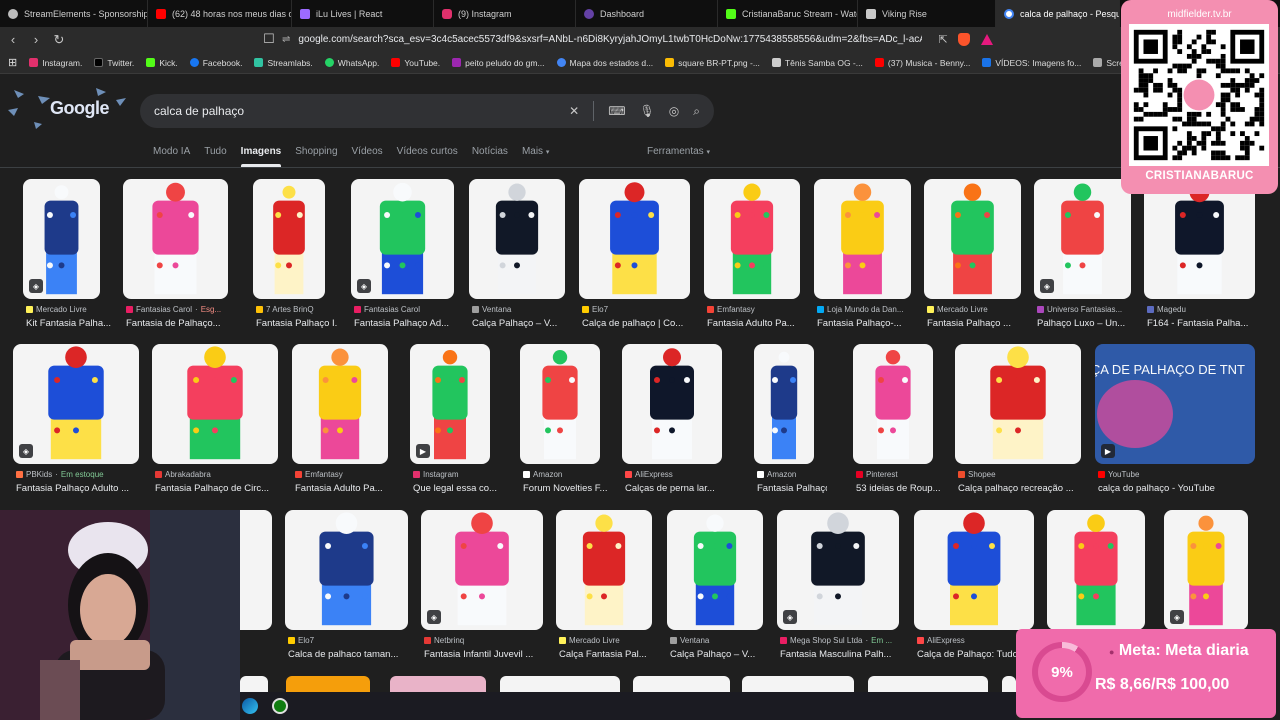 The height and width of the screenshot is (720, 1280). Describe the element at coordinates (788, 13) in the screenshot. I see `tab-kick-stream: CristianaBaruc Stream - Watch` at that location.